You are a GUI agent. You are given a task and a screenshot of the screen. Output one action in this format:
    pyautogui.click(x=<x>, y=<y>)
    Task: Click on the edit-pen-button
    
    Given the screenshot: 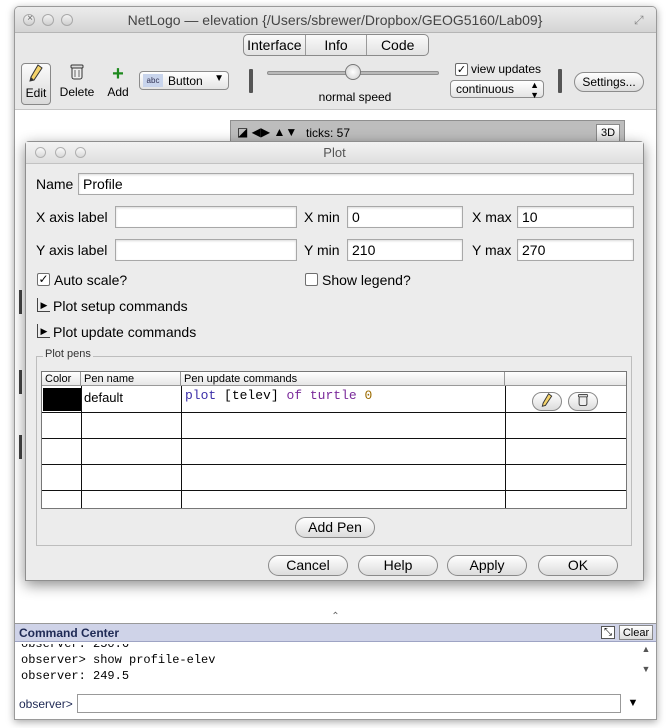 What is the action you would take?
    pyautogui.click(x=547, y=401)
    